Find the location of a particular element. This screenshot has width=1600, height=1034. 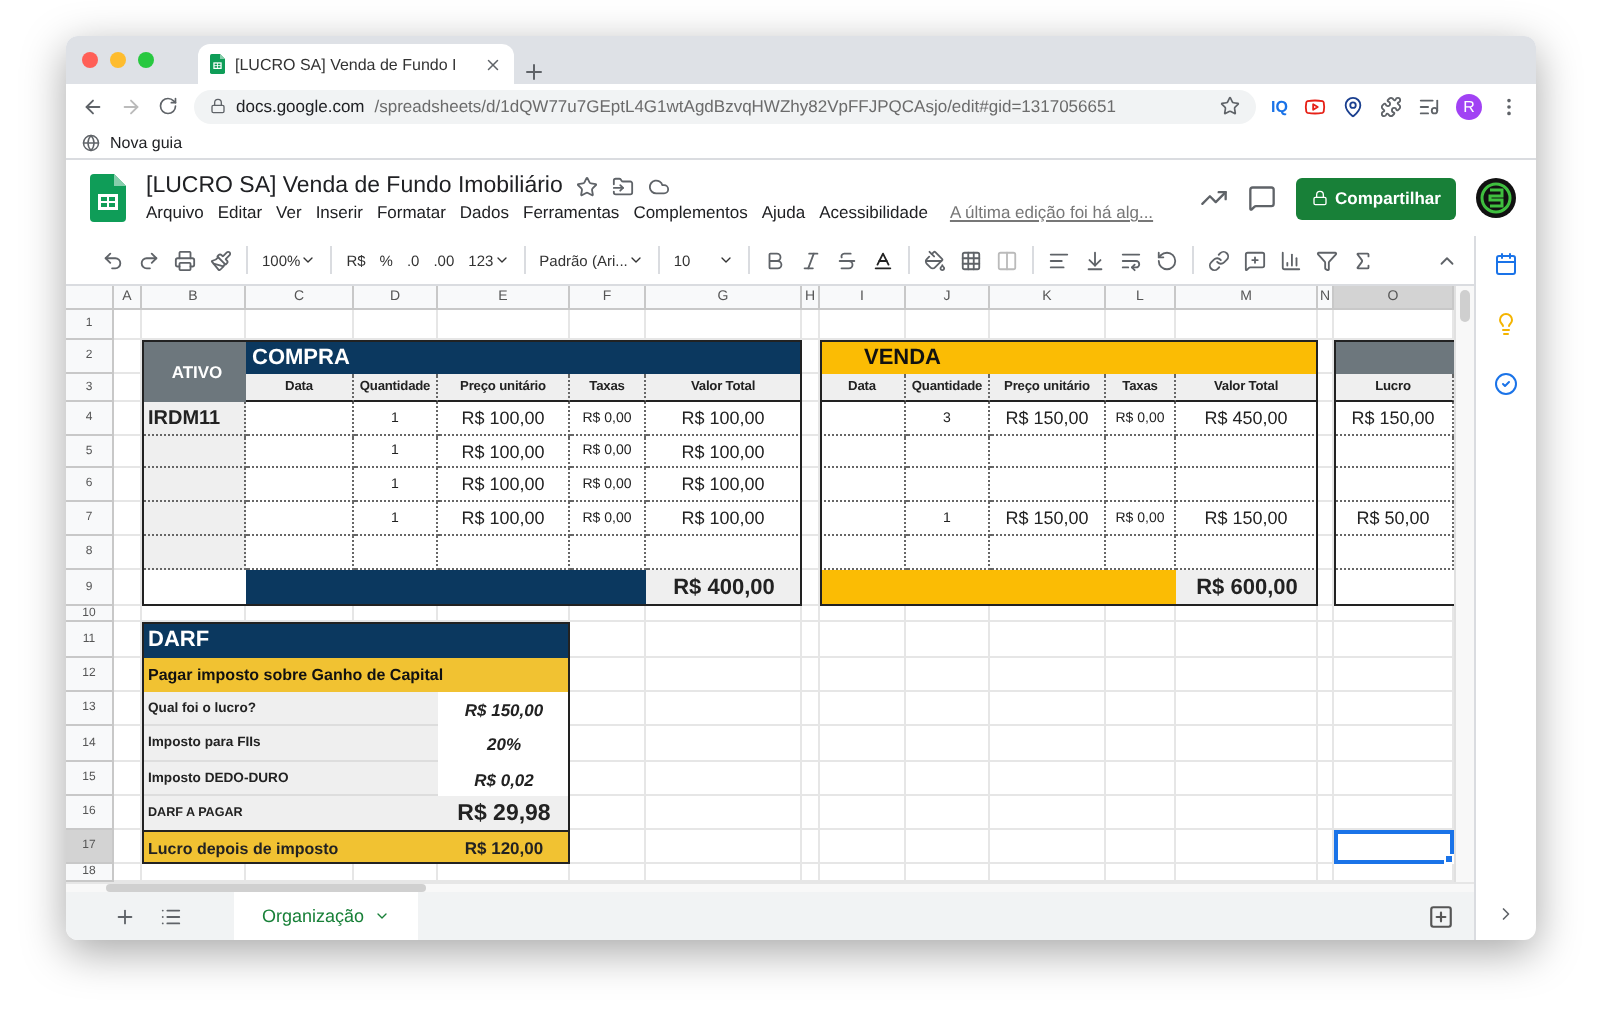

profile-logo-icon is located at coordinates (1496, 198).